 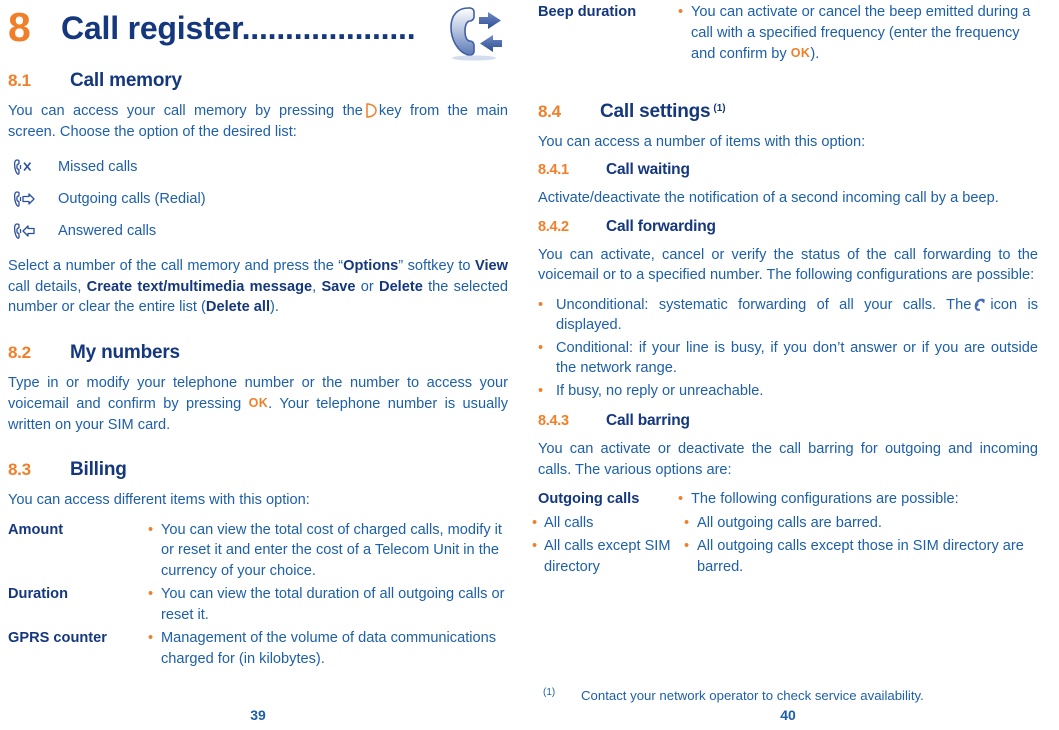 What do you see at coordinates (589, 499) in the screenshot?
I see `def-term: Outgoing calls` at bounding box center [589, 499].